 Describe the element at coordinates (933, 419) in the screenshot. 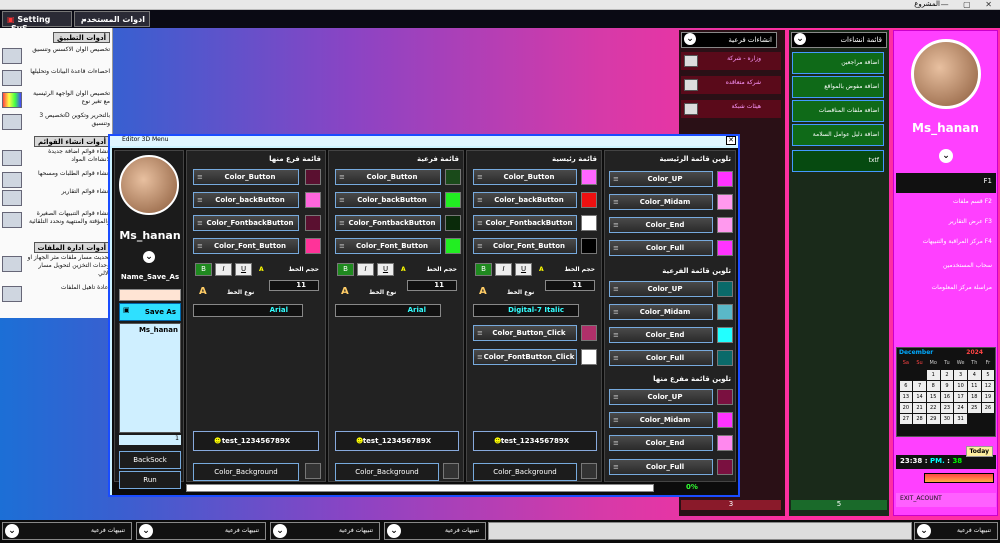

I see `calendar-day: 29` at that location.